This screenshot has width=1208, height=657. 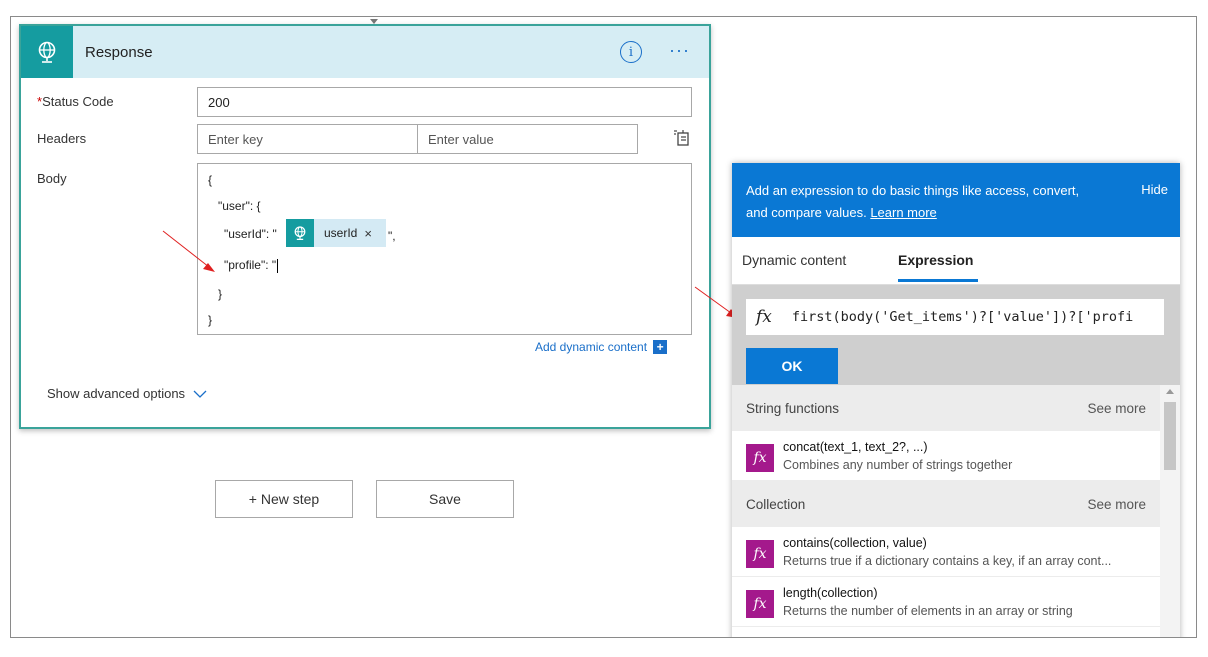 What do you see at coordinates (278, 265) in the screenshot?
I see `text-cursor` at bounding box center [278, 265].